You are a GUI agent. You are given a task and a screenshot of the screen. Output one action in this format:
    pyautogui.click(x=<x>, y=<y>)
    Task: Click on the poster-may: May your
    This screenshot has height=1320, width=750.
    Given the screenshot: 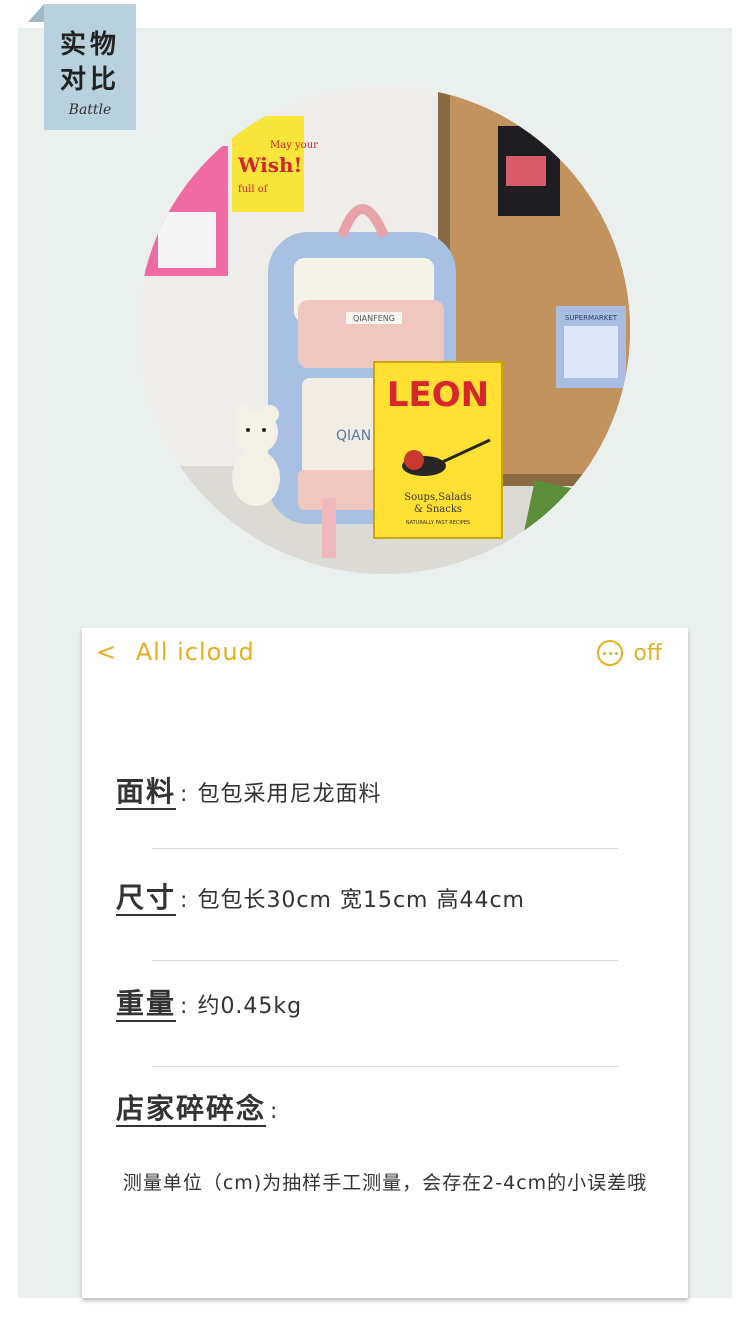 What is the action you would take?
    pyautogui.click(x=294, y=145)
    